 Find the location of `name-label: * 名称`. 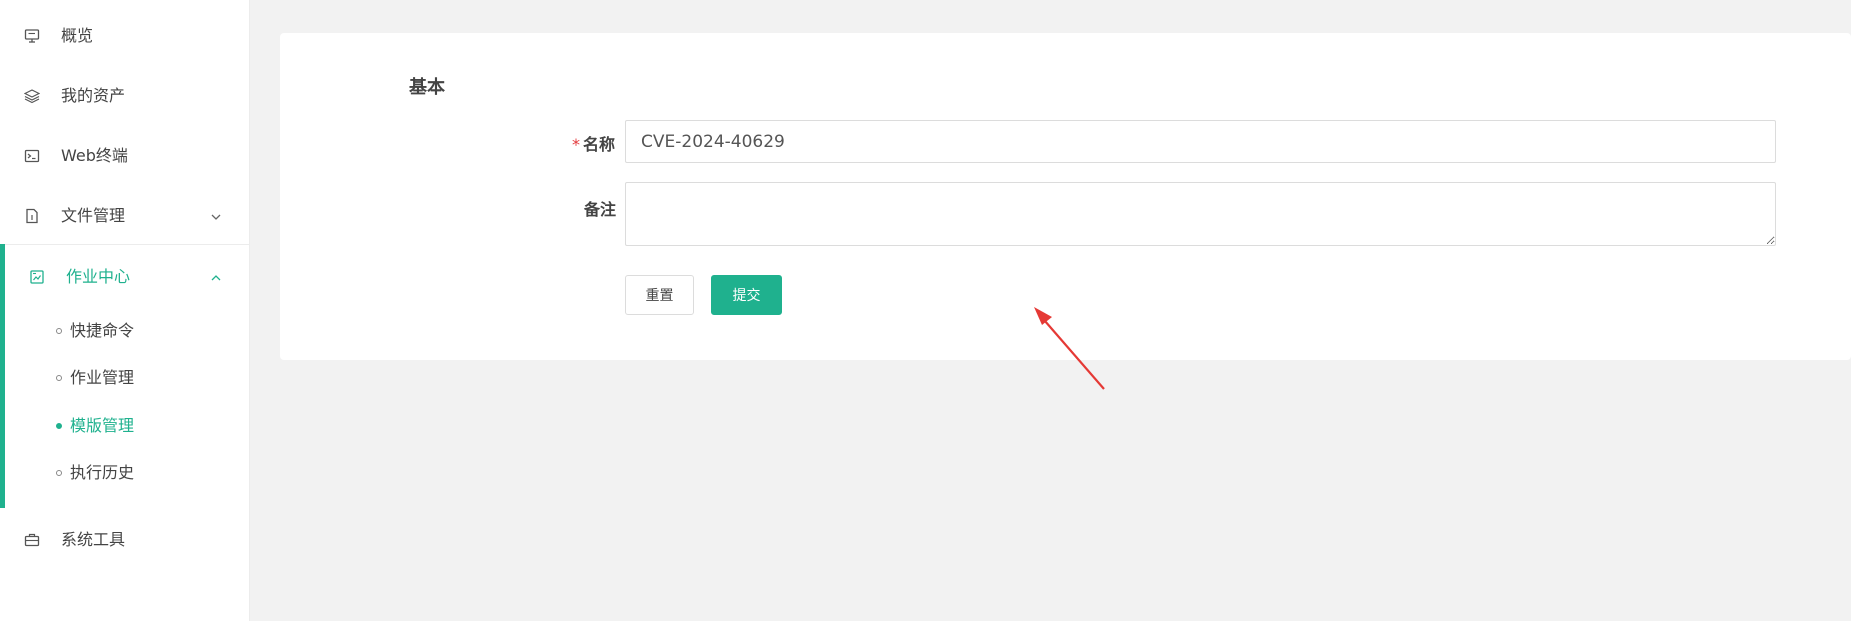

name-label: * 名称 is located at coordinates (593, 143).